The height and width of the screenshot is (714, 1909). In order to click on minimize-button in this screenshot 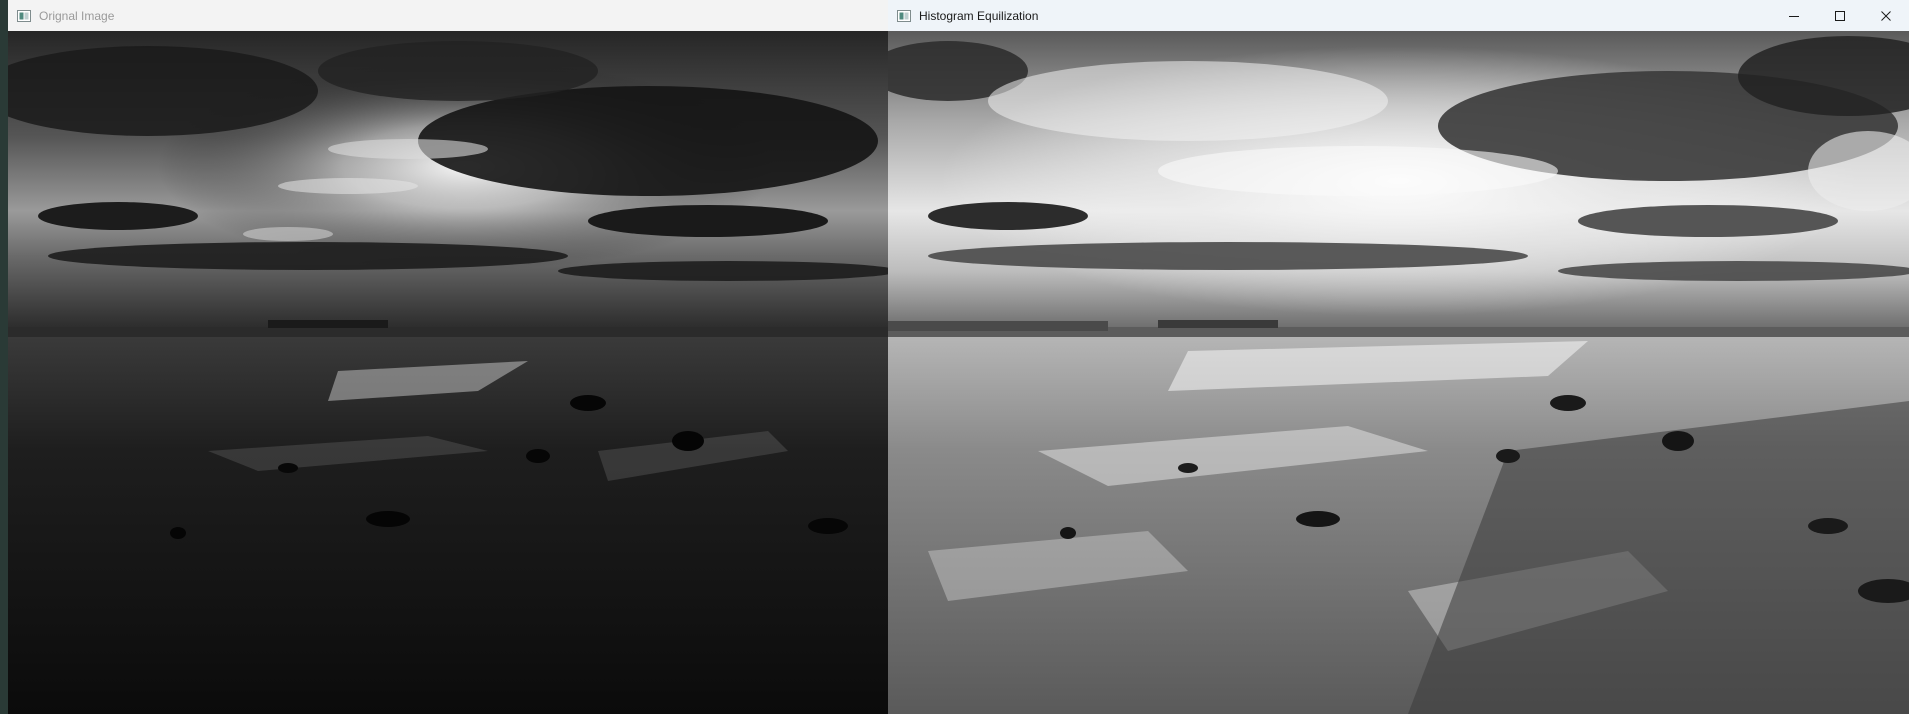, I will do `click(1794, 15)`.